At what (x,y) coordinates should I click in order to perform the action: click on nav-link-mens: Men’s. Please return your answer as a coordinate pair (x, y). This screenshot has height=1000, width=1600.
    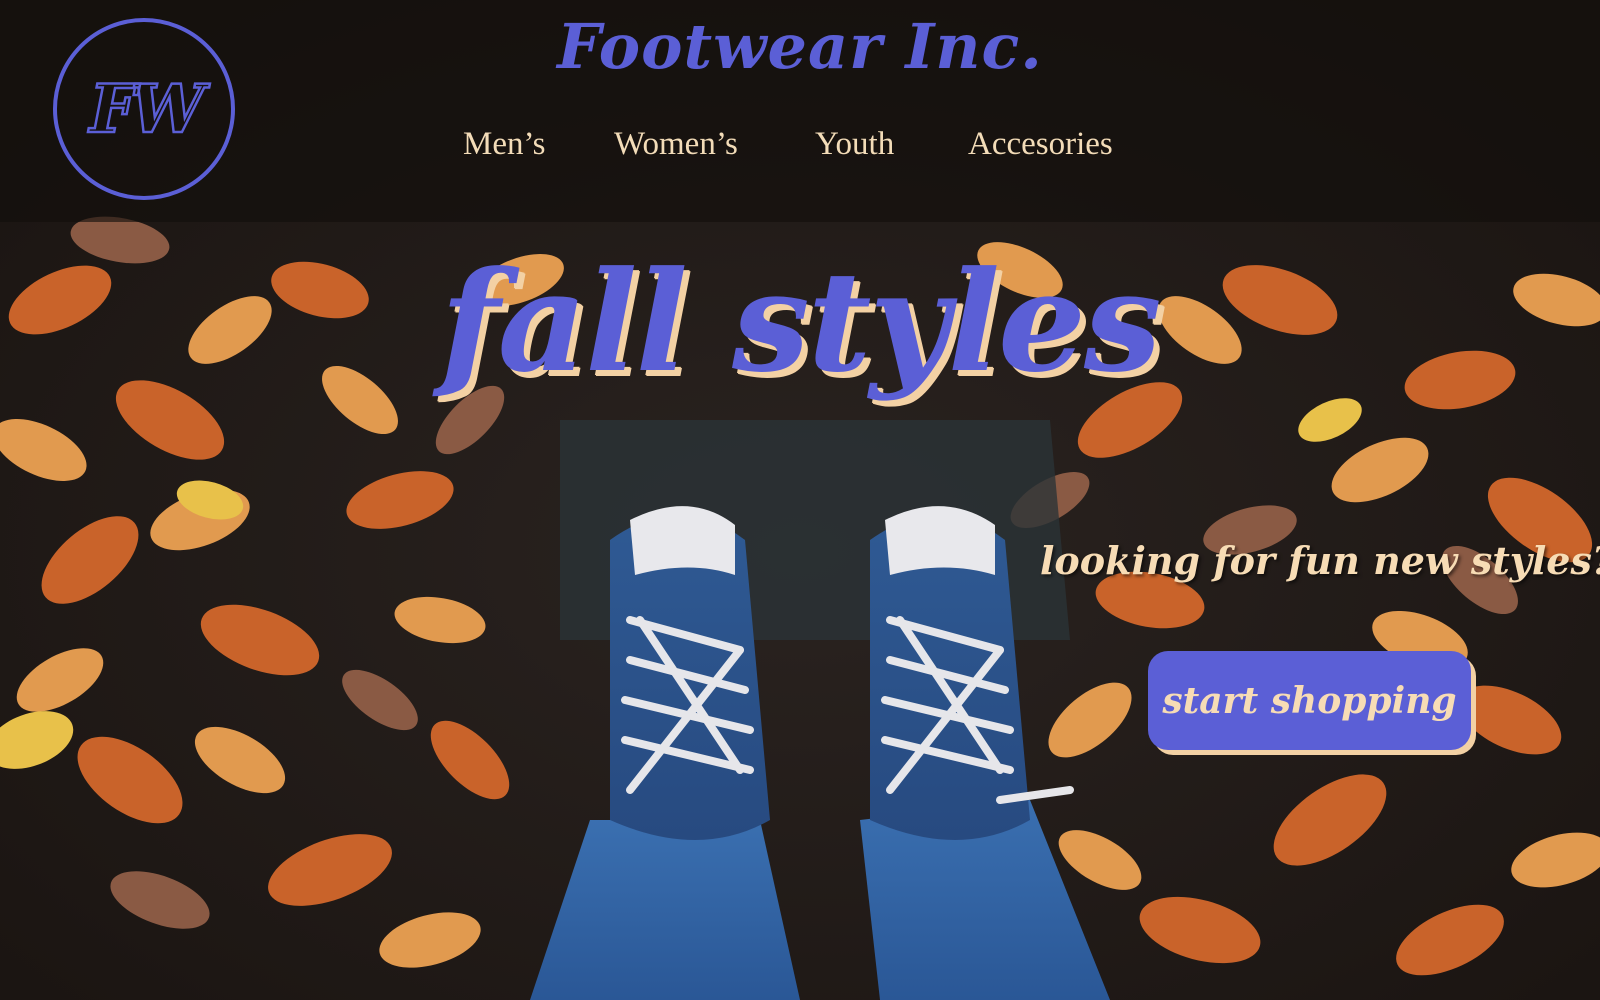
    Looking at the image, I should click on (504, 144).